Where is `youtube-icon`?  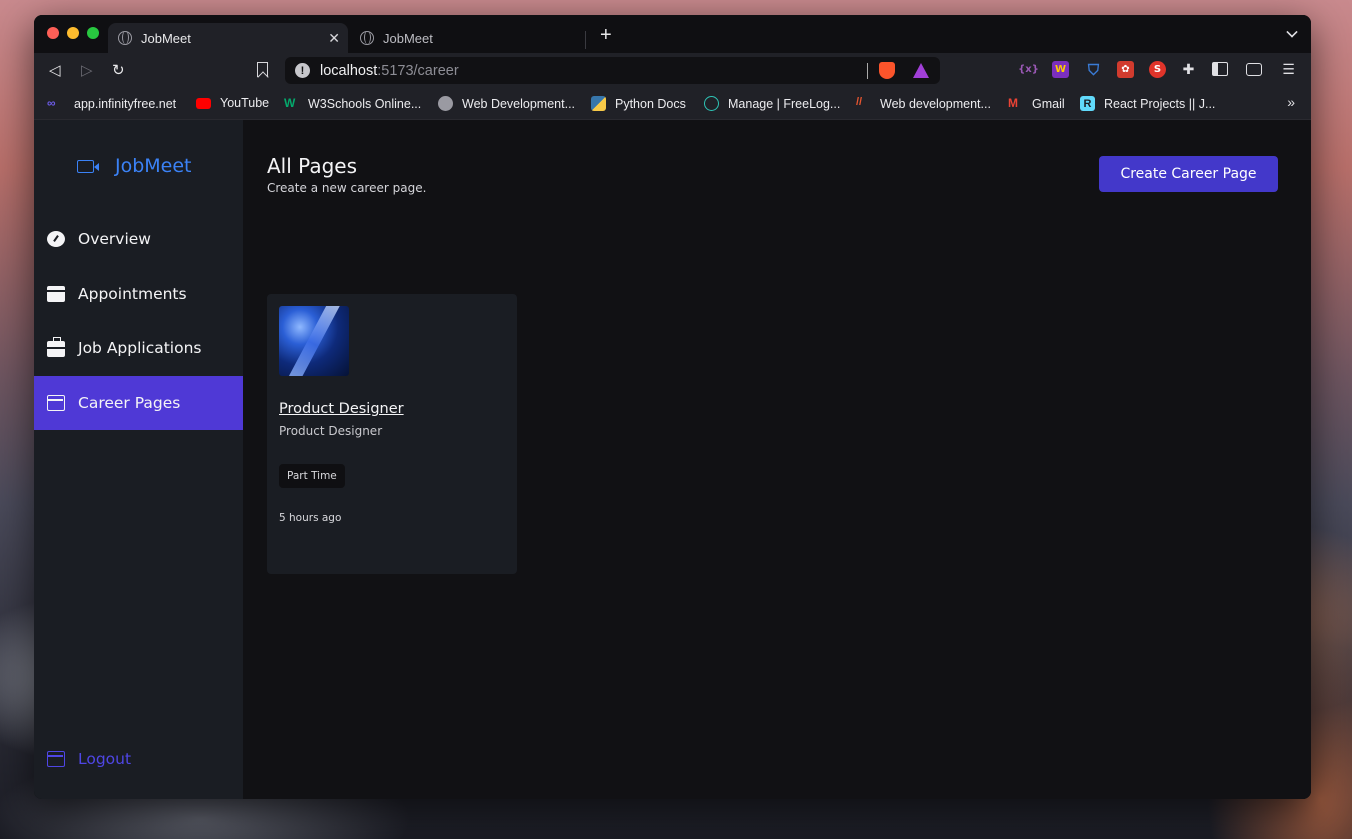
youtube-icon is located at coordinates (203, 103).